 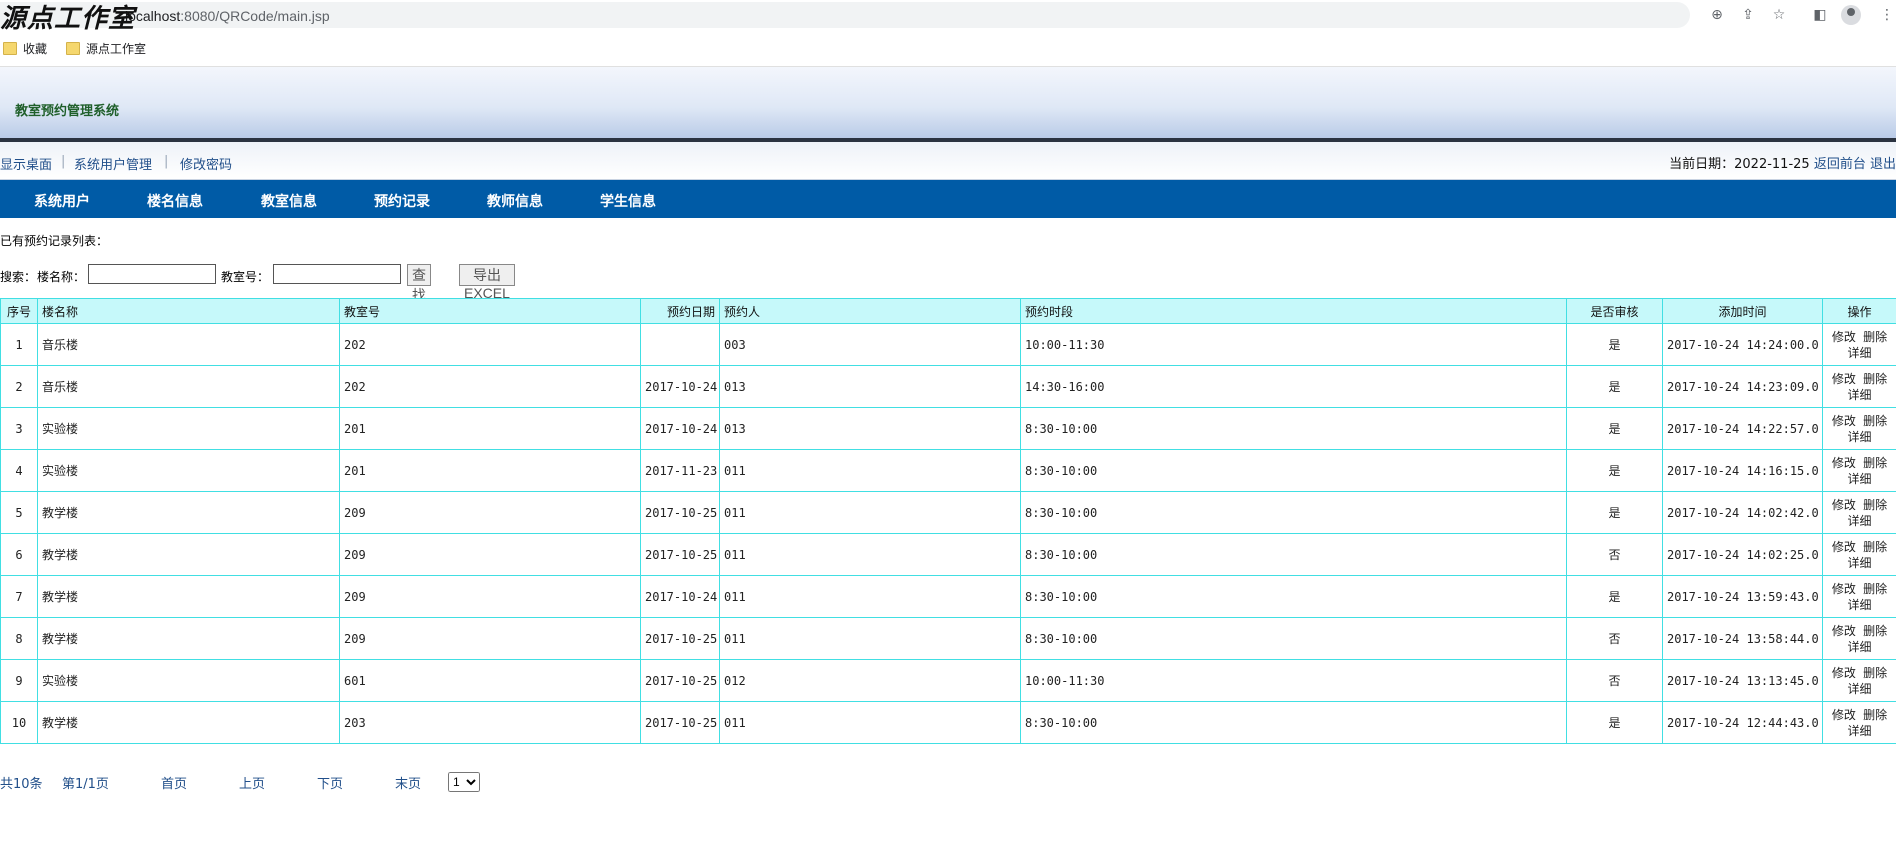 What do you see at coordinates (19, 311) in the screenshot?
I see `col-header-no: 序号` at bounding box center [19, 311].